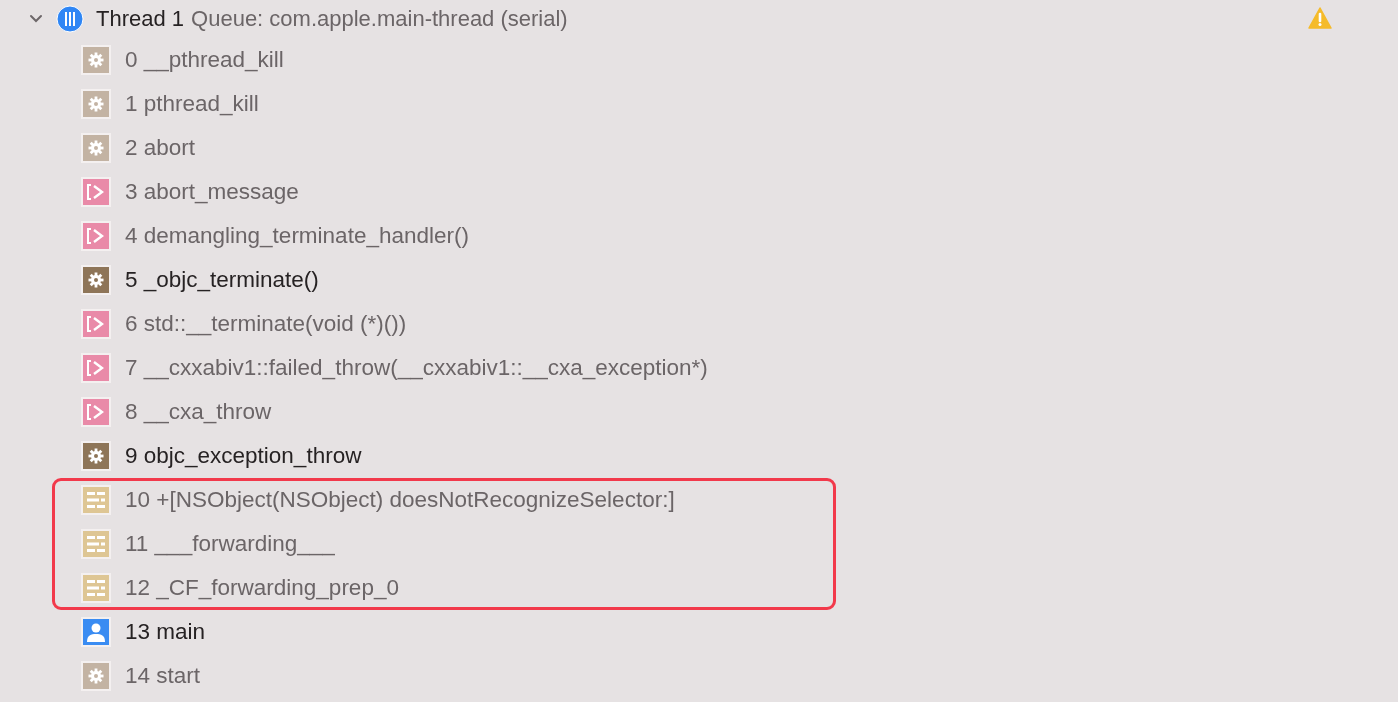 The height and width of the screenshot is (702, 1398). What do you see at coordinates (230, 544) in the screenshot?
I see `stack-frame: 11 ___forwarding___` at bounding box center [230, 544].